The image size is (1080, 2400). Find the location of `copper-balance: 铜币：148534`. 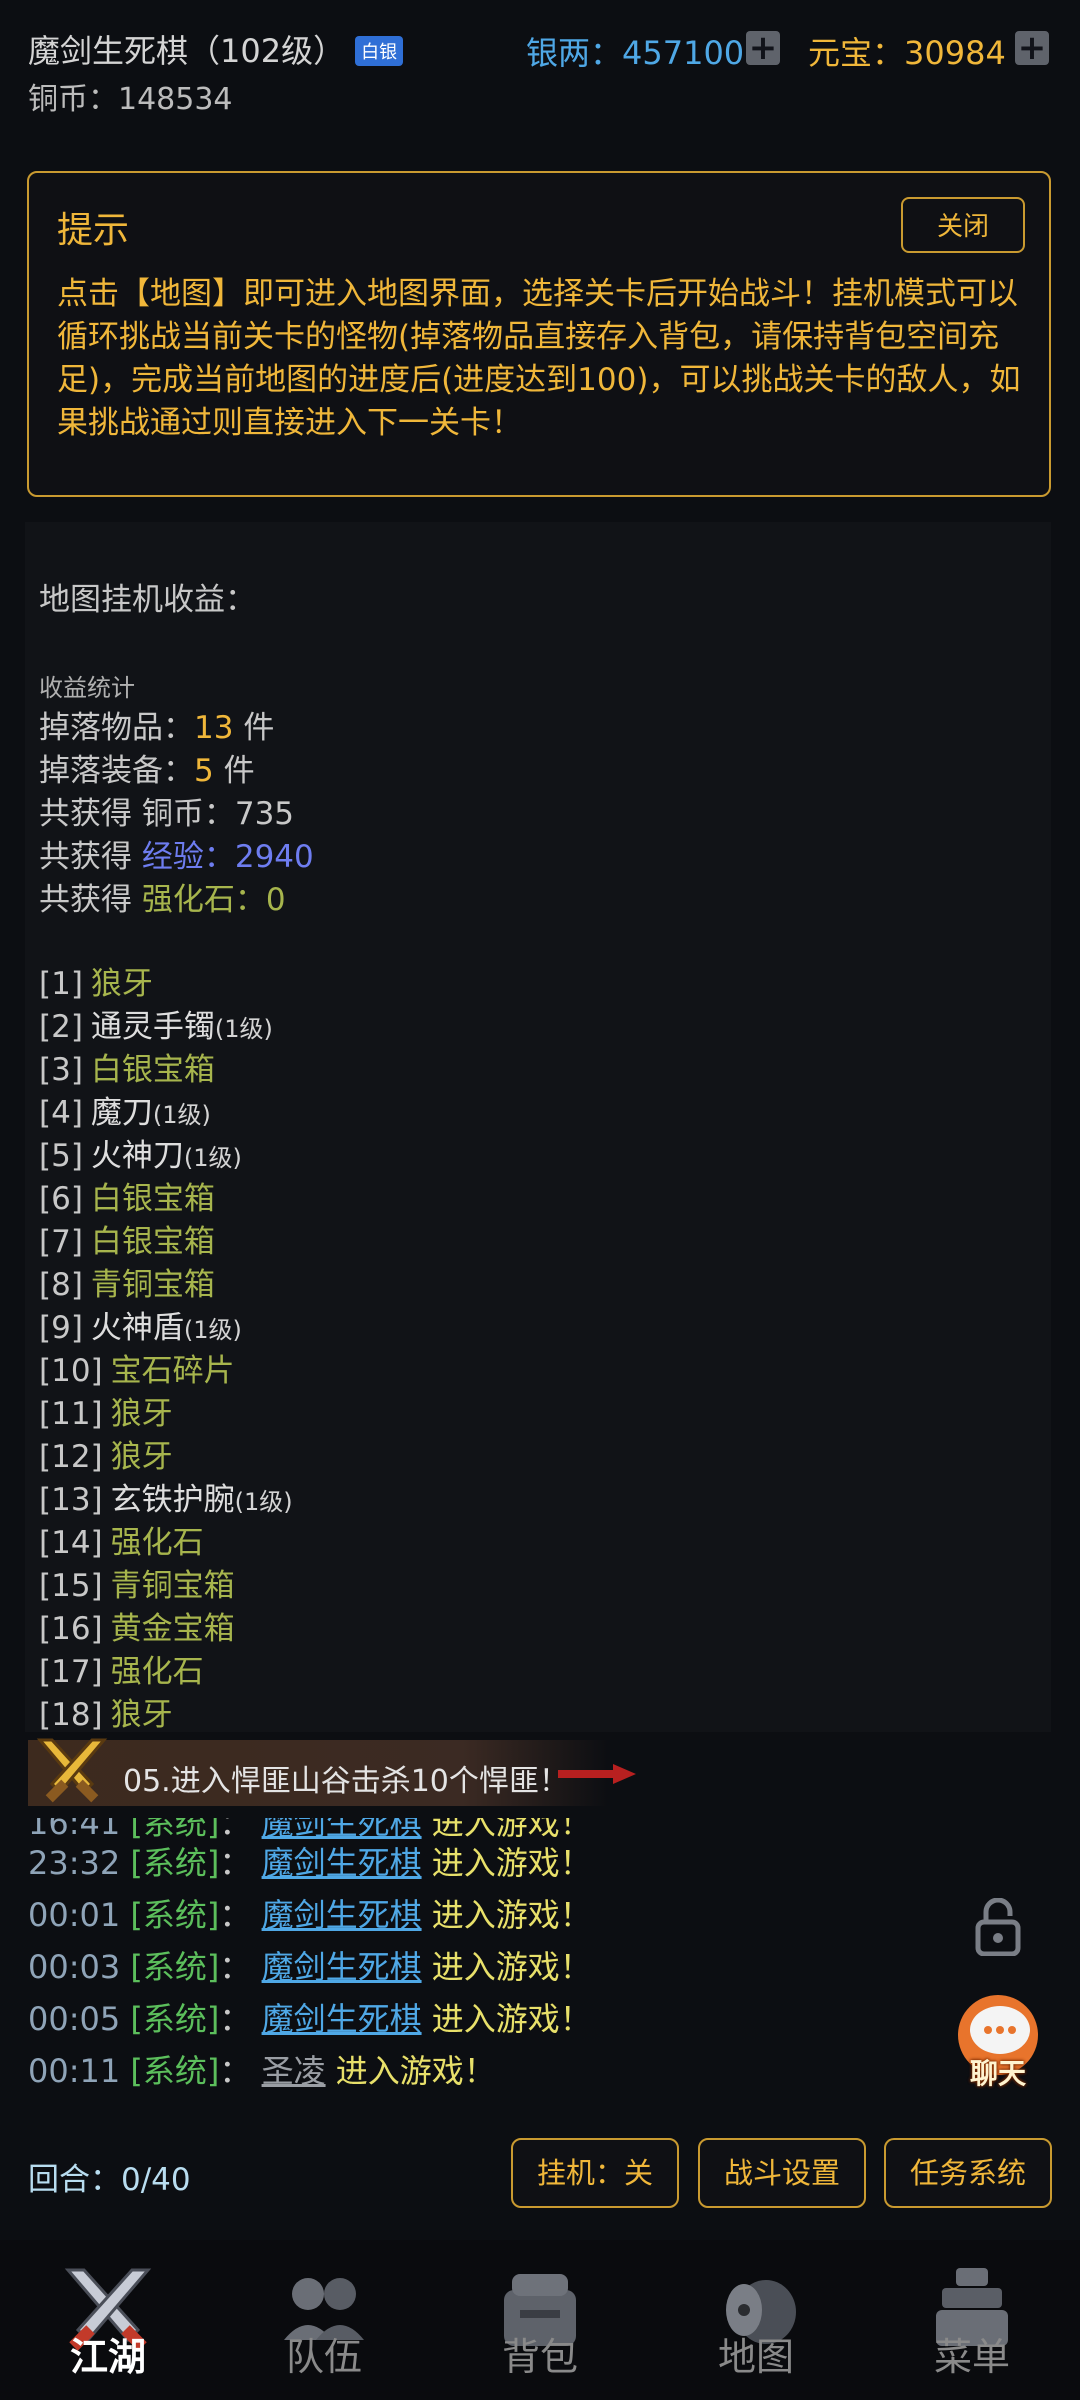

copper-balance: 铜币：148534 is located at coordinates (130, 99).